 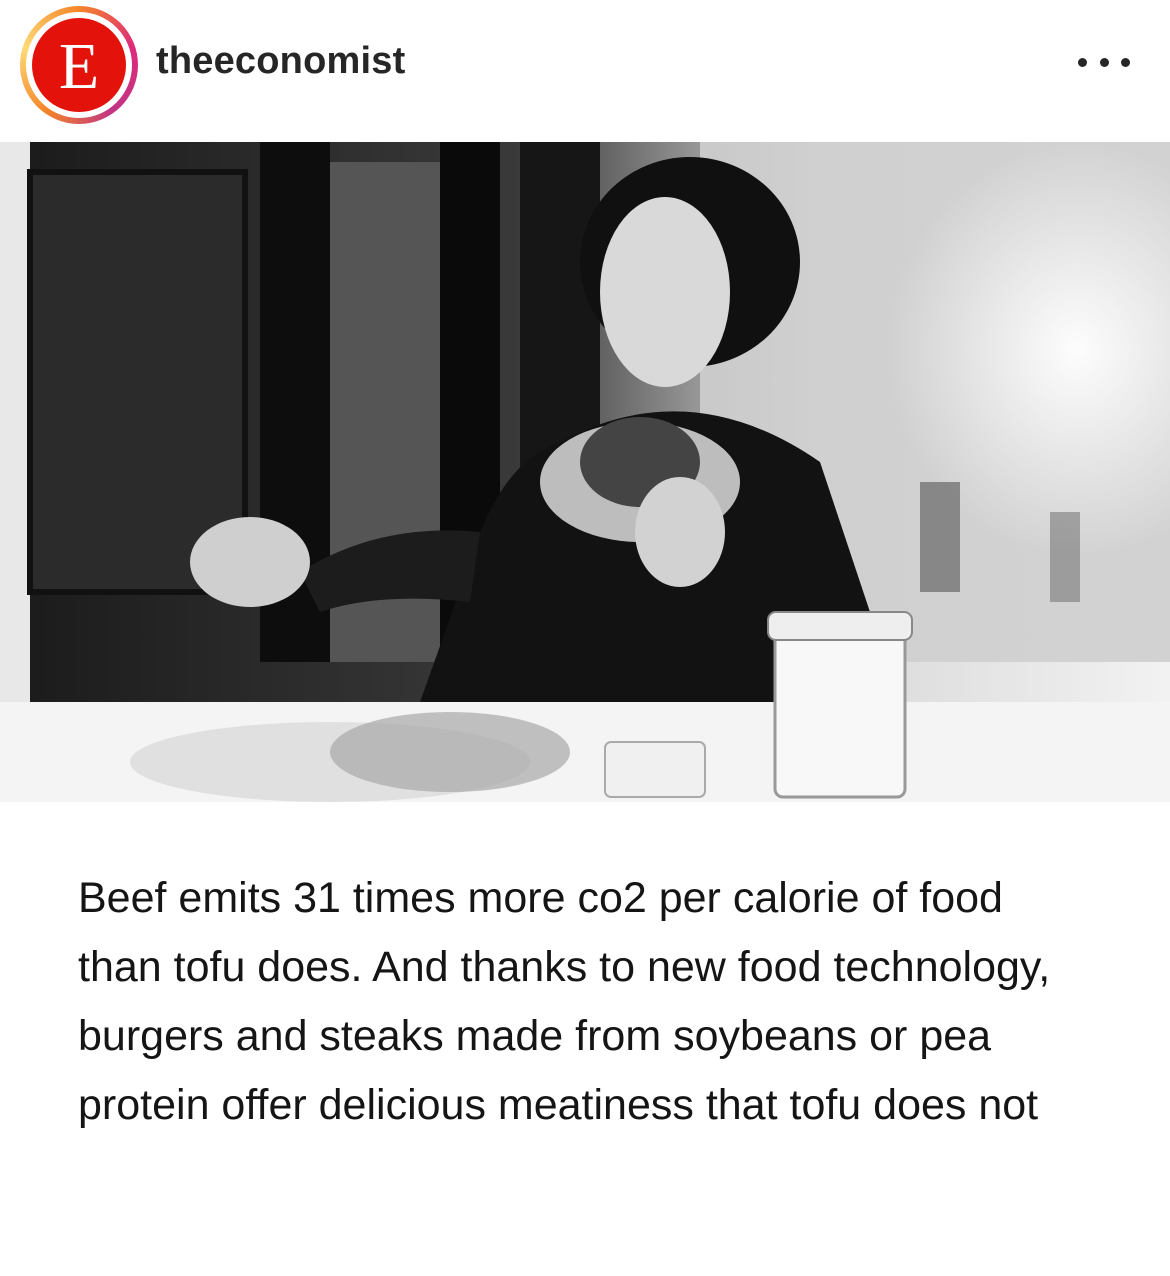 I want to click on more-options-button, so click(x=1104, y=62).